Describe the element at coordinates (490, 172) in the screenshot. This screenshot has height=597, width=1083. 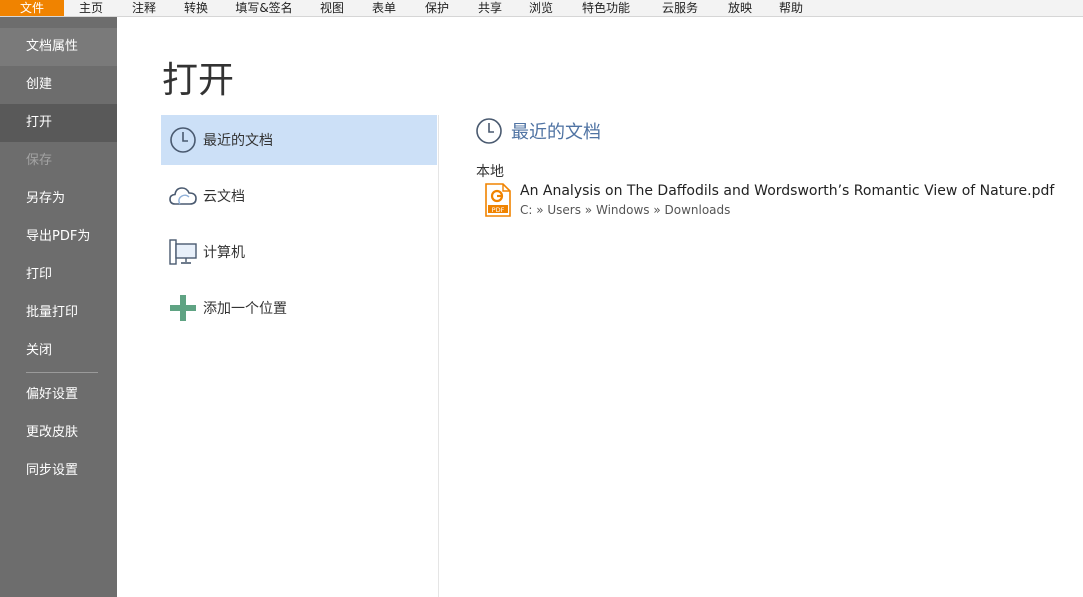
I see `section-local-label: 本地` at that location.